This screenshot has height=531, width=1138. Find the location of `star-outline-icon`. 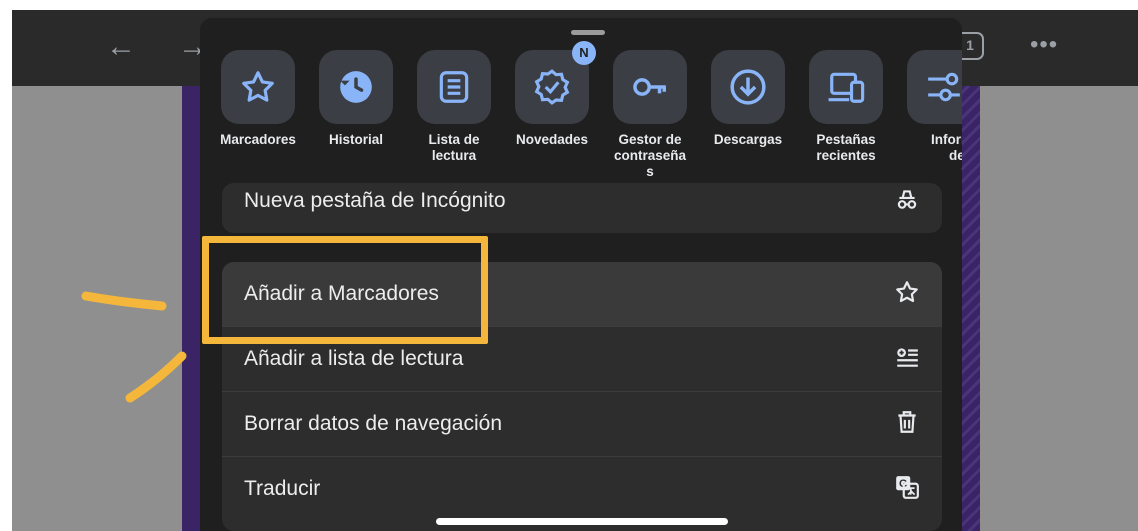

star-outline-icon is located at coordinates (907, 292).